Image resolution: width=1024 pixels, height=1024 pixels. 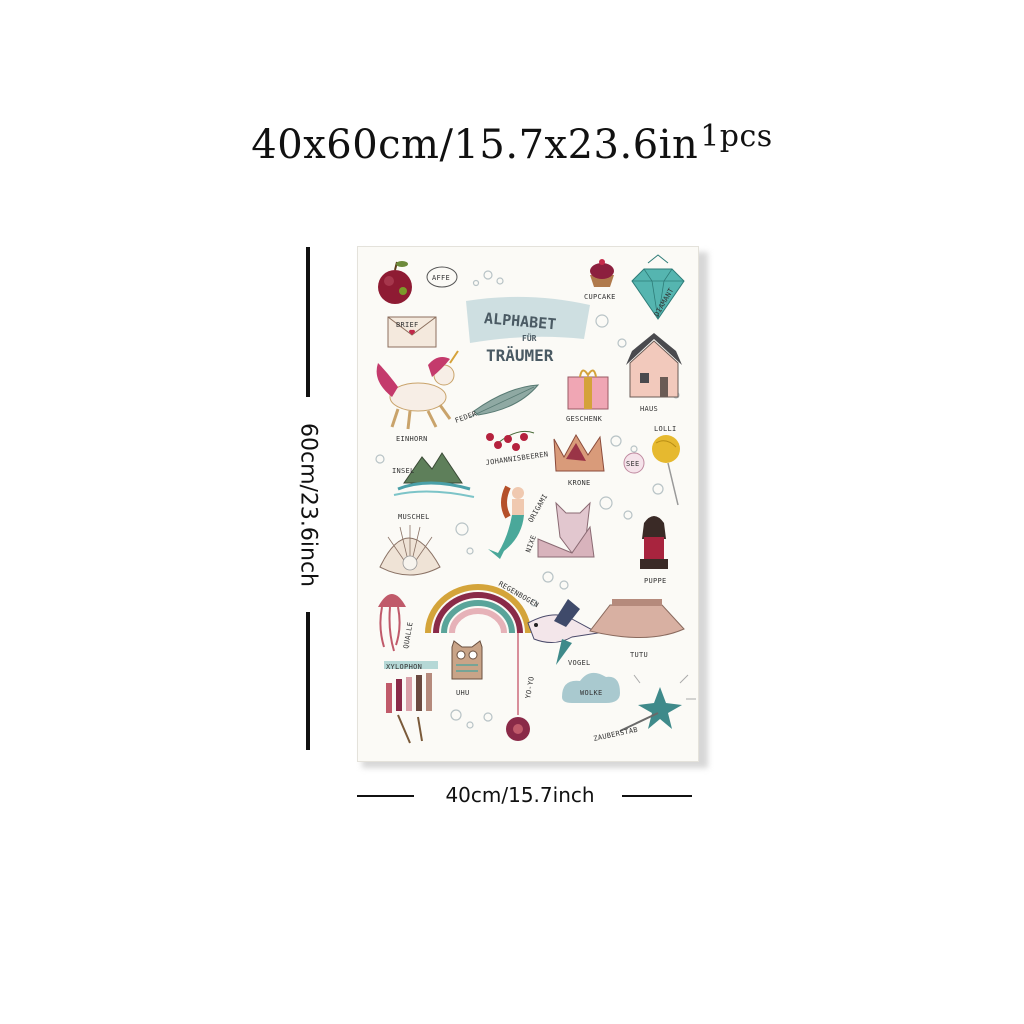 What do you see at coordinates (616, 734) in the screenshot?
I see `word-zauberstab: ZAUBERSTAB` at bounding box center [616, 734].